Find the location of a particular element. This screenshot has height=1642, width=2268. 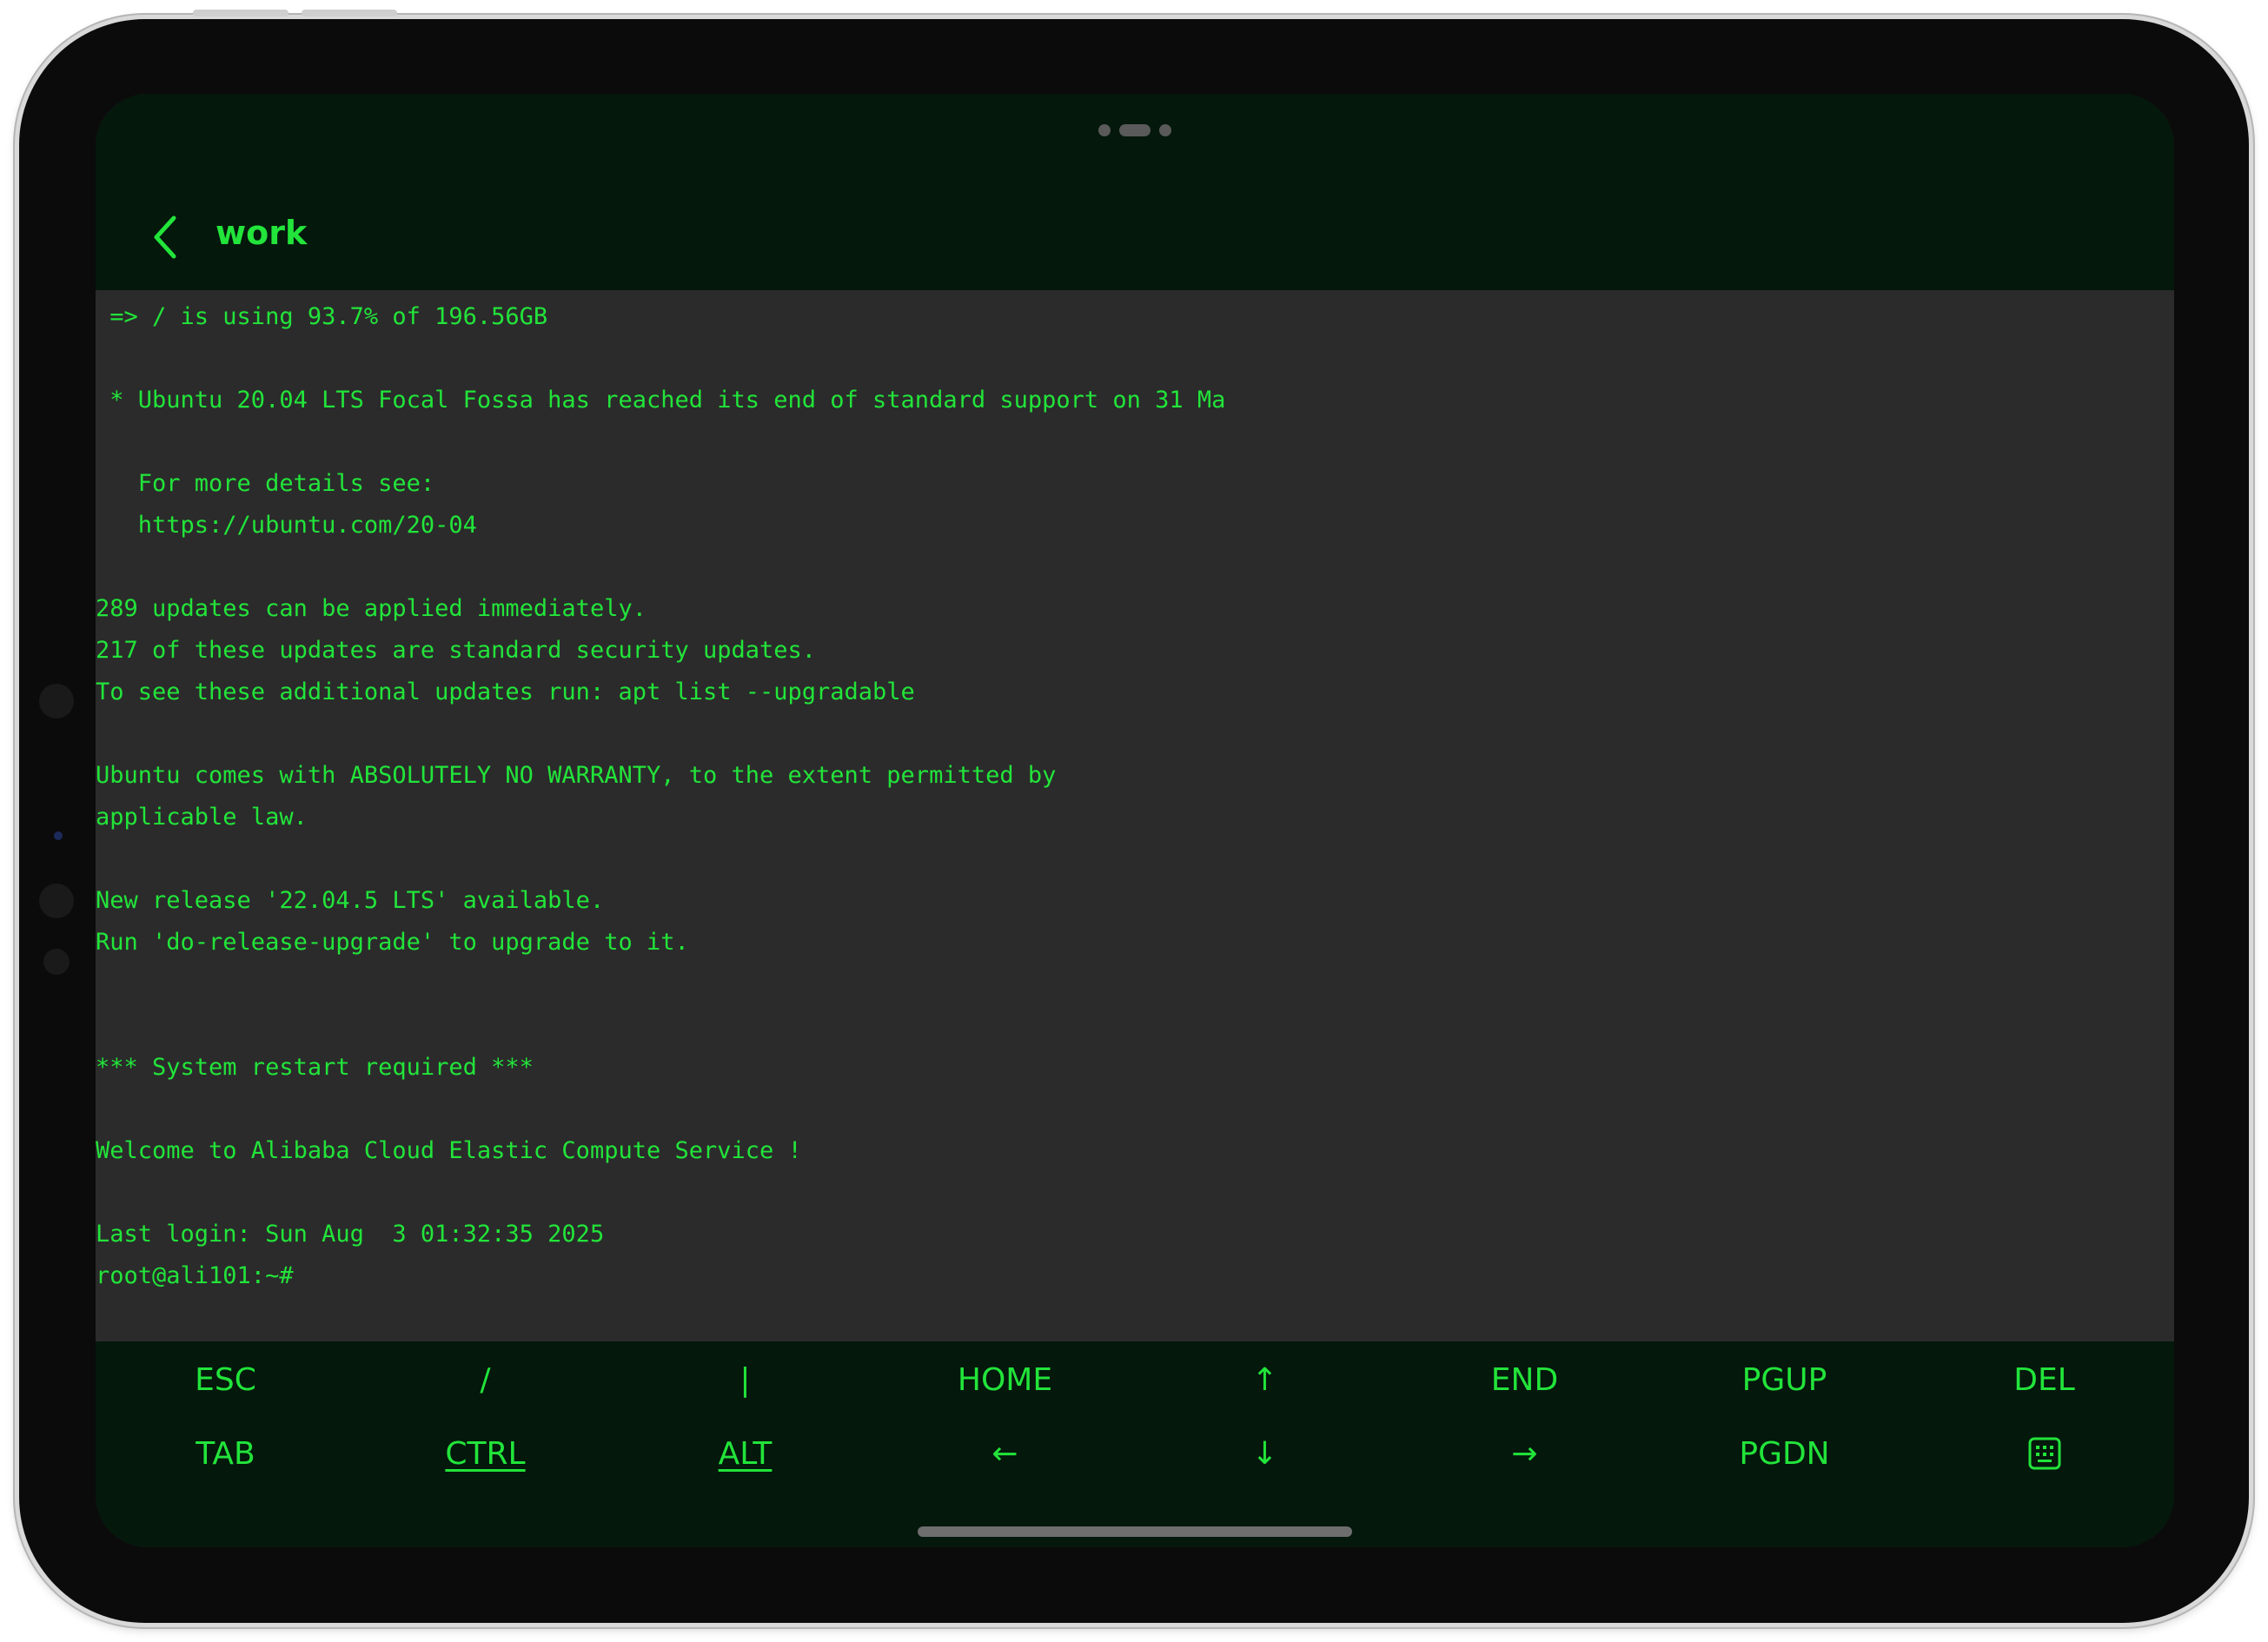

key-label: PGDN is located at coordinates (1784, 1453).